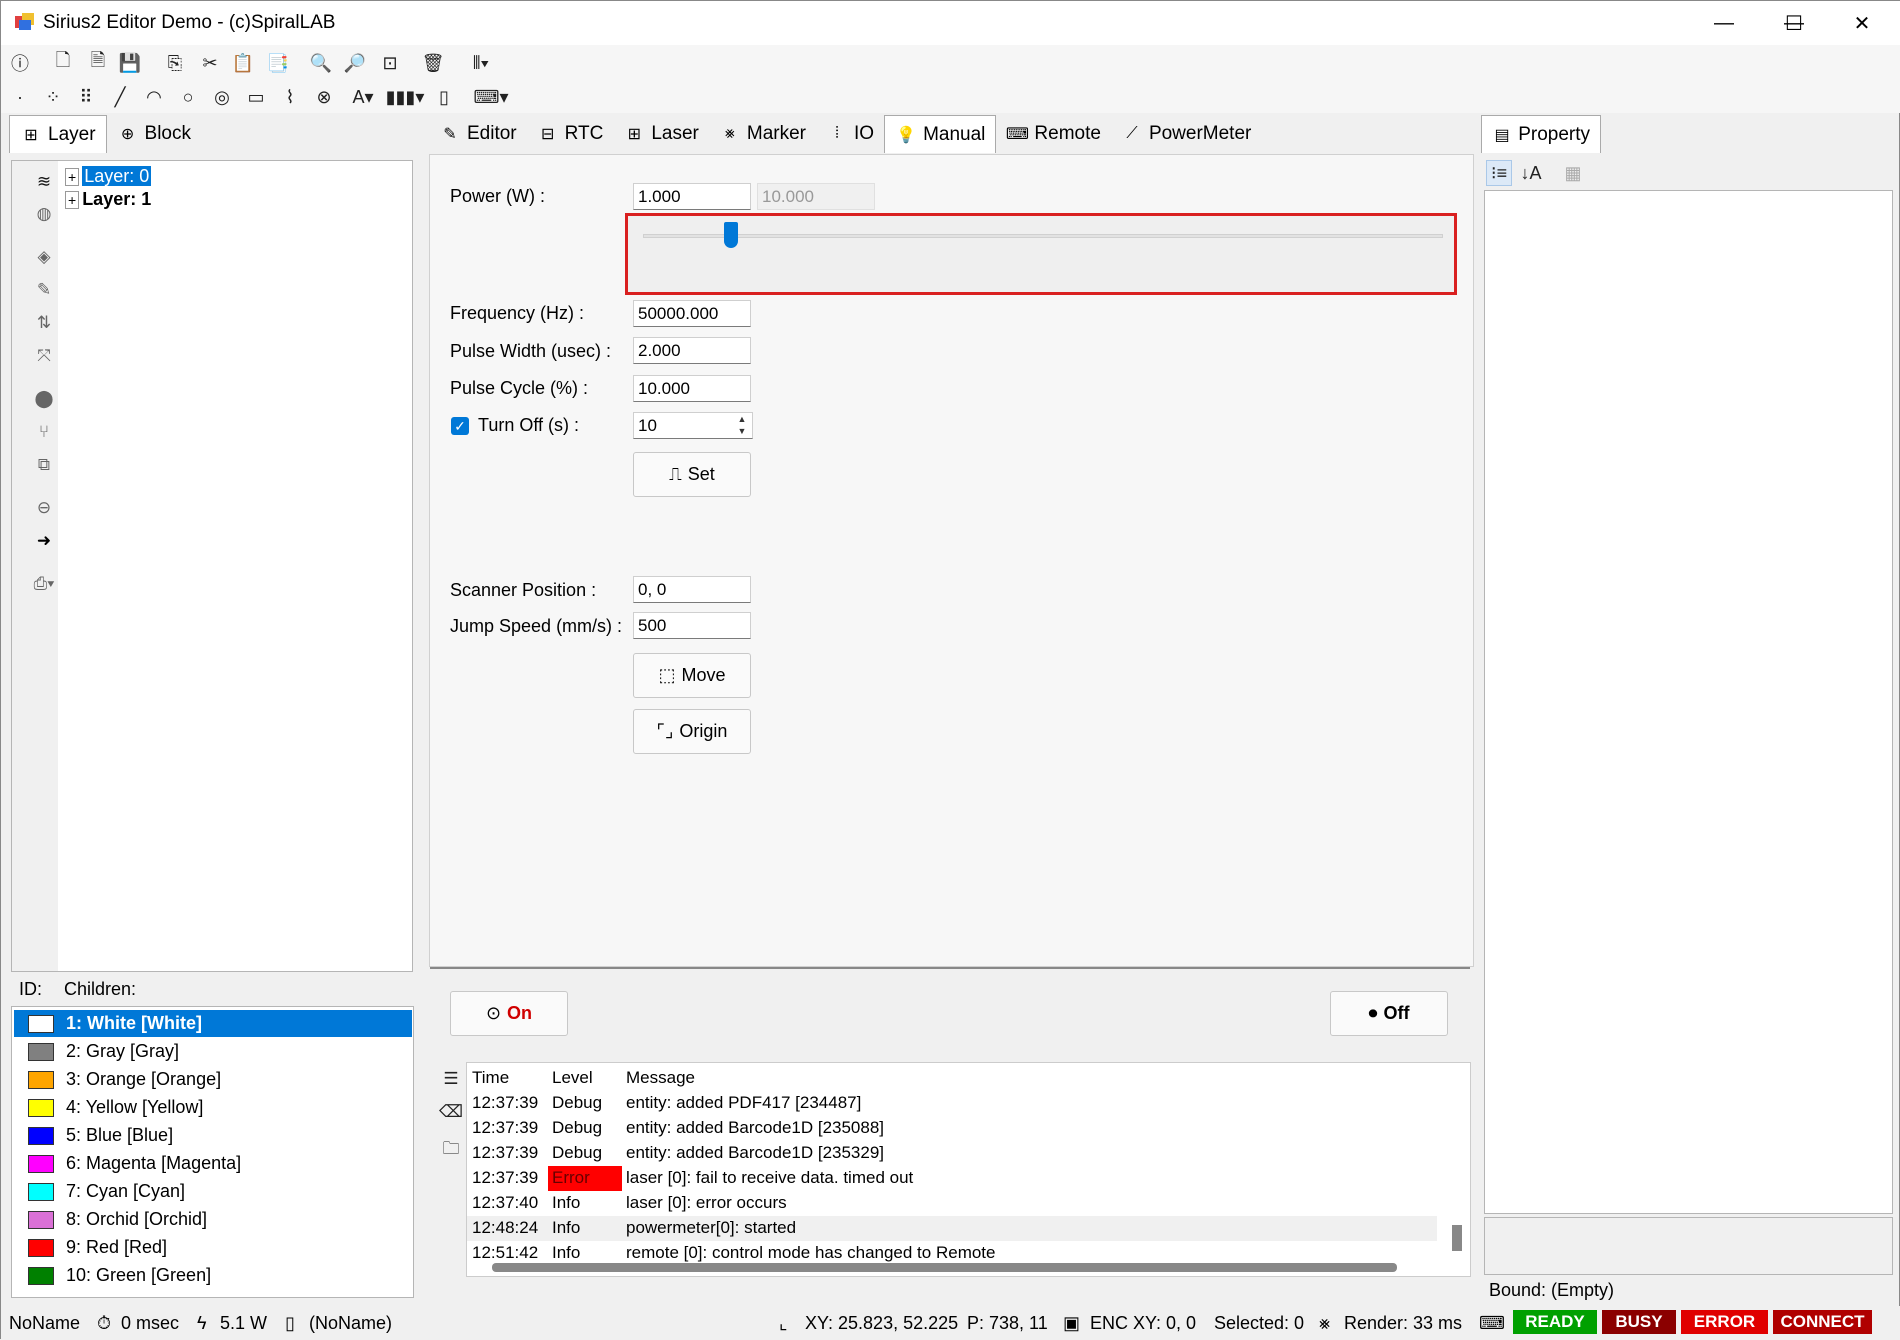  Describe the element at coordinates (58, 134) in the screenshot. I see `tab-layer: ⊞ Layer` at that location.